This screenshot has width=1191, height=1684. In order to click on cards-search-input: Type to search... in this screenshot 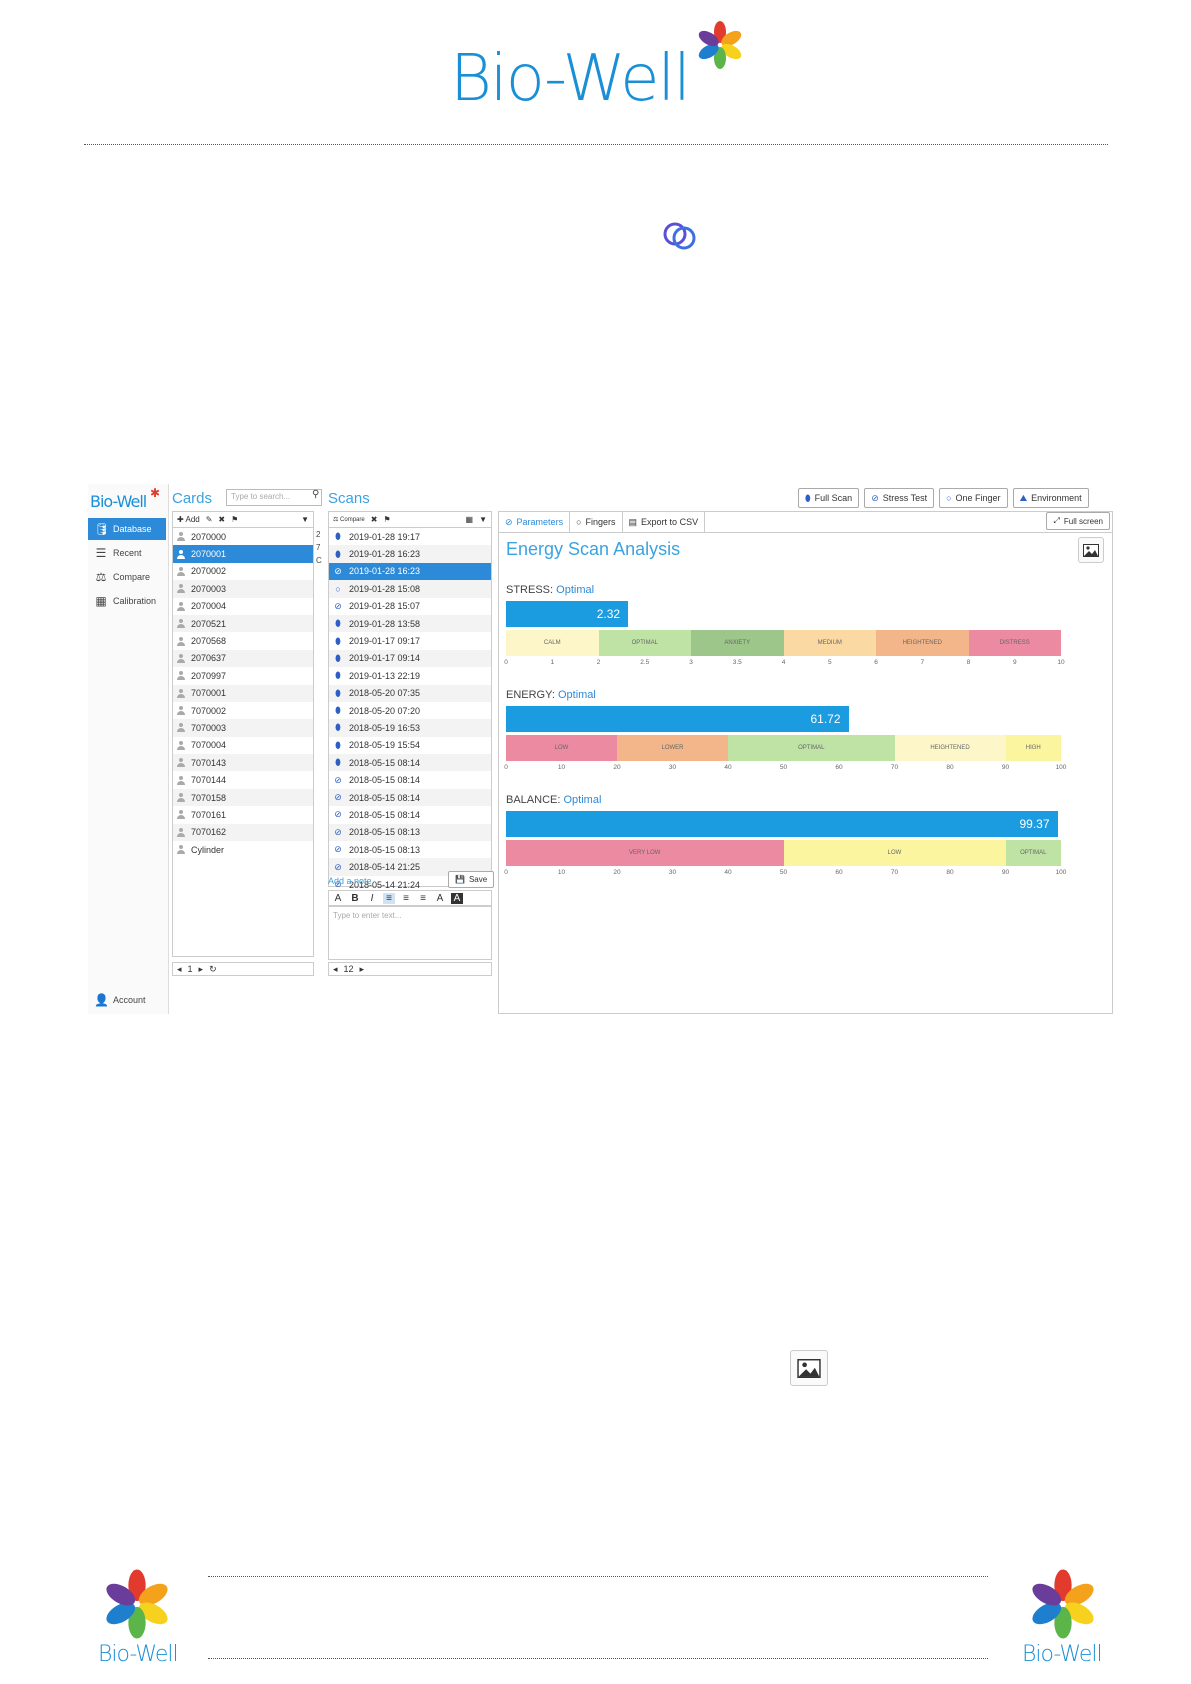, I will do `click(274, 497)`.